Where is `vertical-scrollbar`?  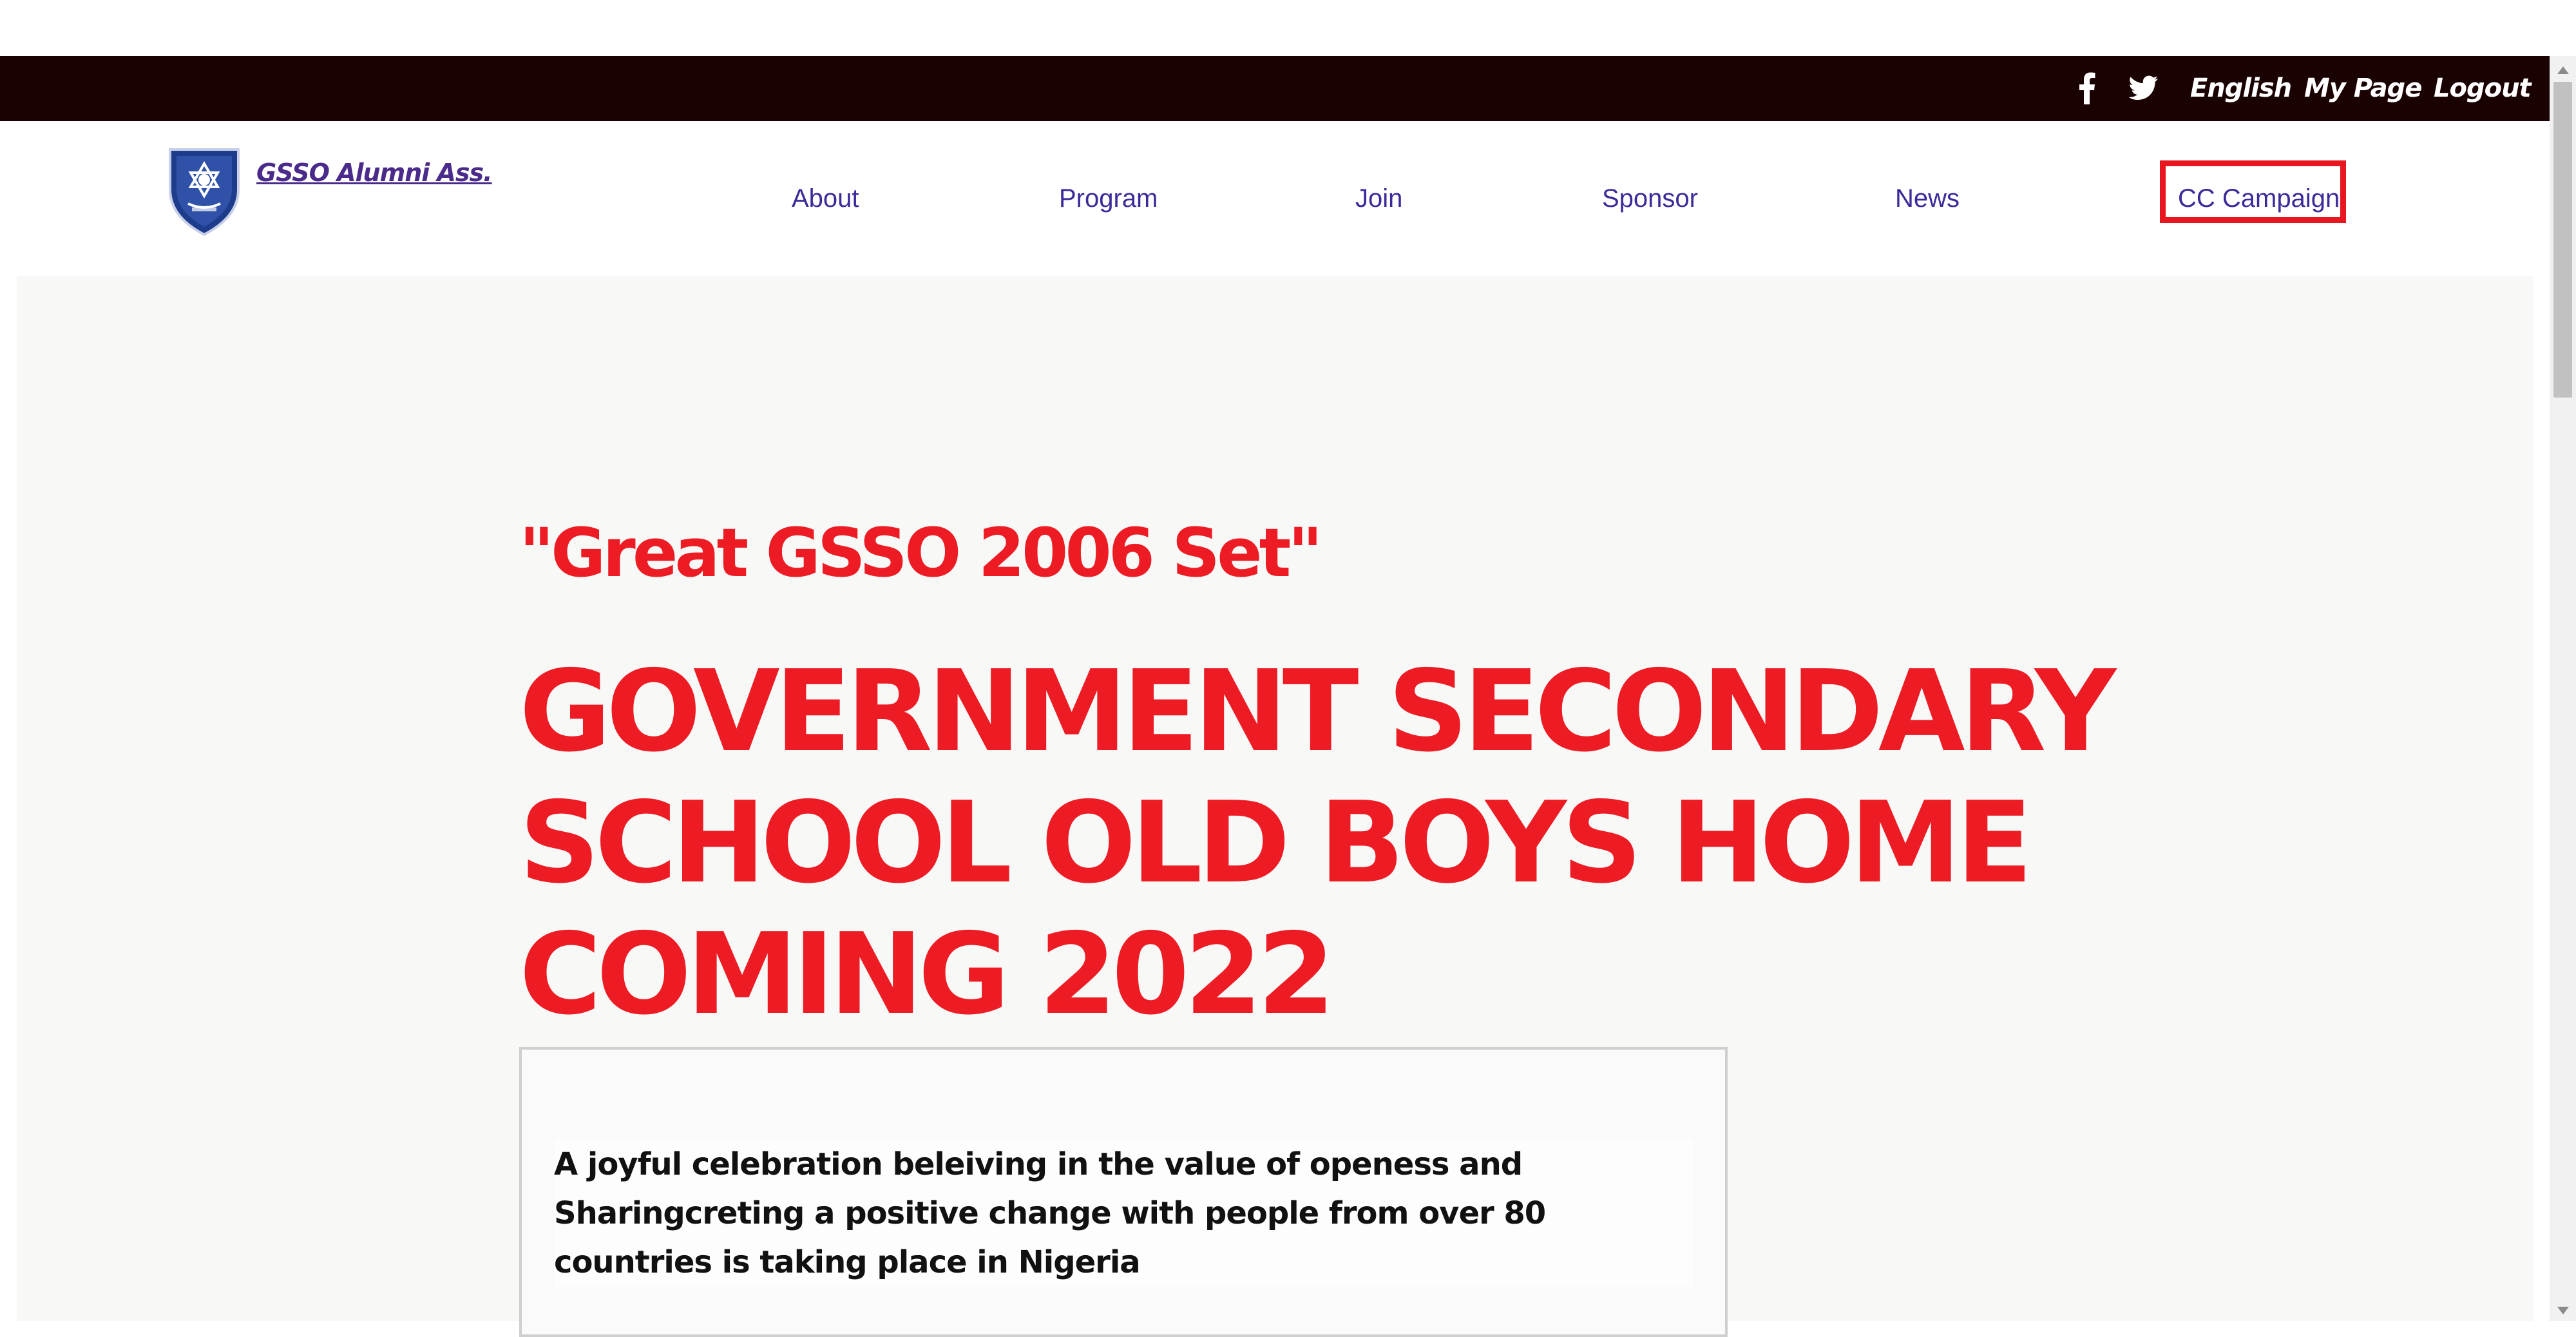
vertical-scrollbar is located at coordinates (2563, 688).